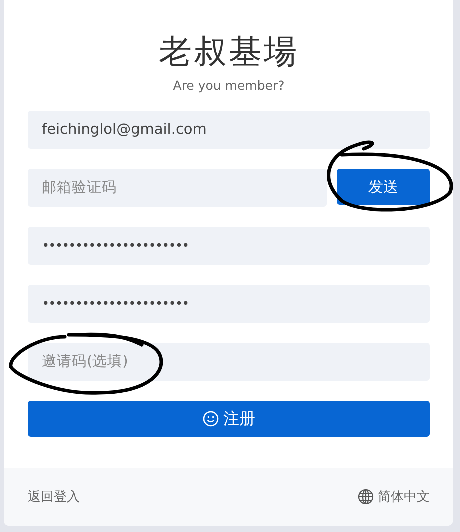  What do you see at coordinates (177, 188) in the screenshot?
I see `code-field: 邮箱验证码` at bounding box center [177, 188].